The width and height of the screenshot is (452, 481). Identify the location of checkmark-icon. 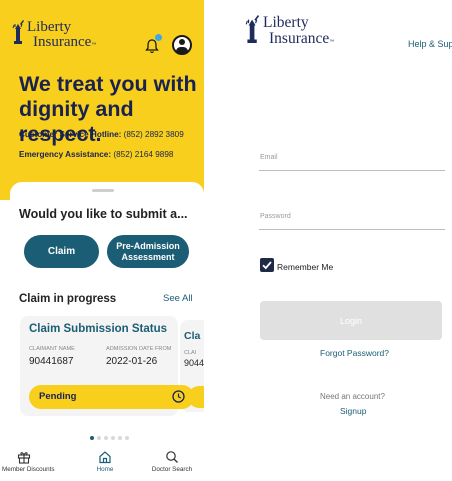
(267, 265).